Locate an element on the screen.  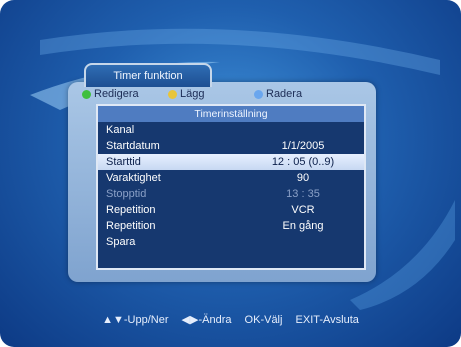
tab-timer-funktion: Timer funktion is located at coordinates (148, 75).